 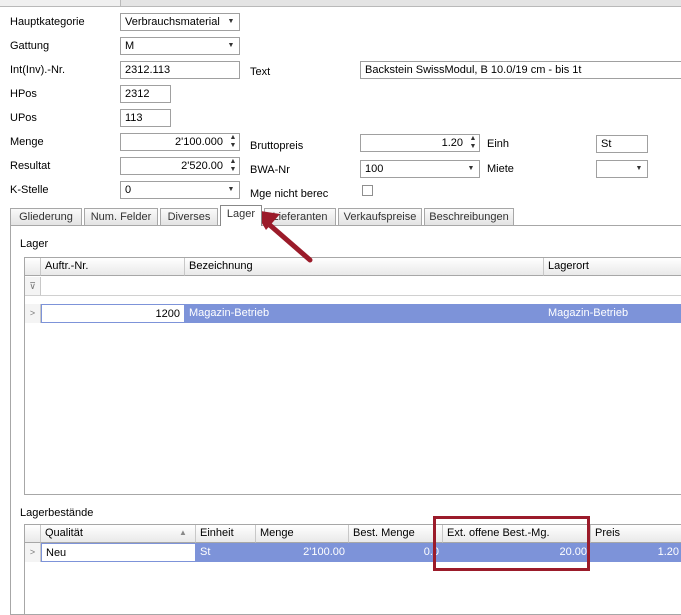 I want to click on bruttopreis-label: Bruttopreis, so click(x=277, y=146).